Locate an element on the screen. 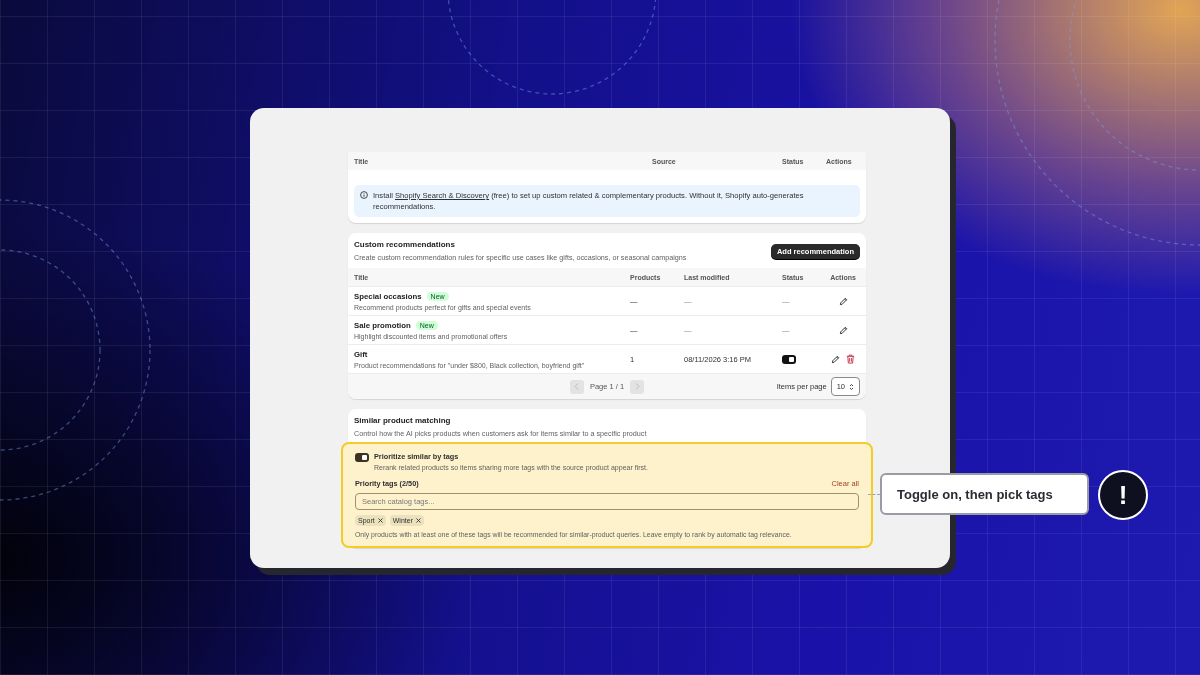 This screenshot has width=1200, height=675. trash-icon is located at coordinates (850, 359).